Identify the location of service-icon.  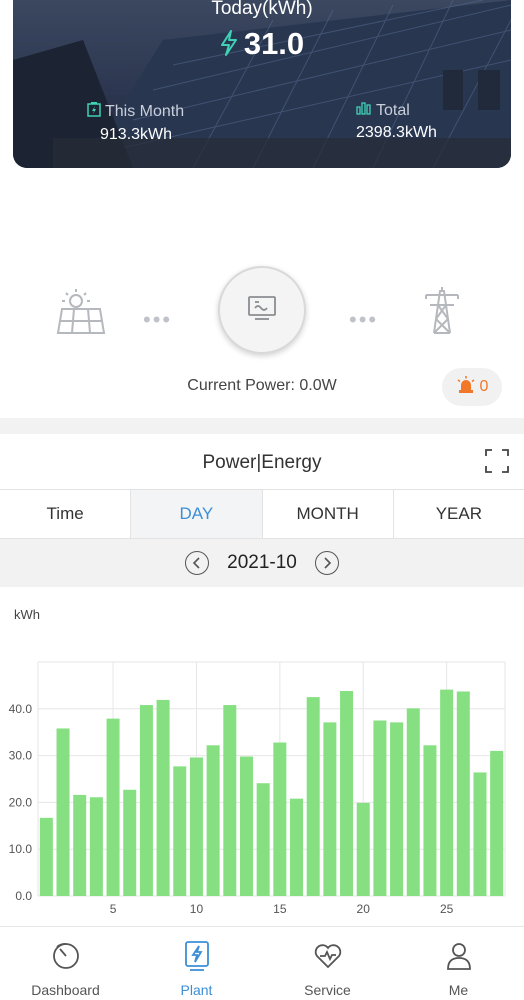
(328, 956).